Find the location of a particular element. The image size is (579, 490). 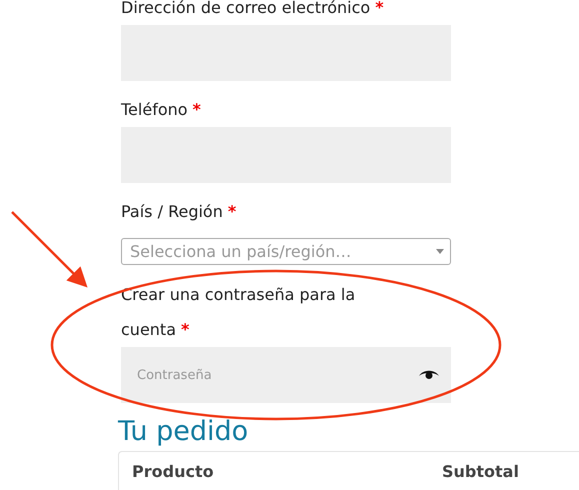

field-label: País / Región * is located at coordinates (179, 212).